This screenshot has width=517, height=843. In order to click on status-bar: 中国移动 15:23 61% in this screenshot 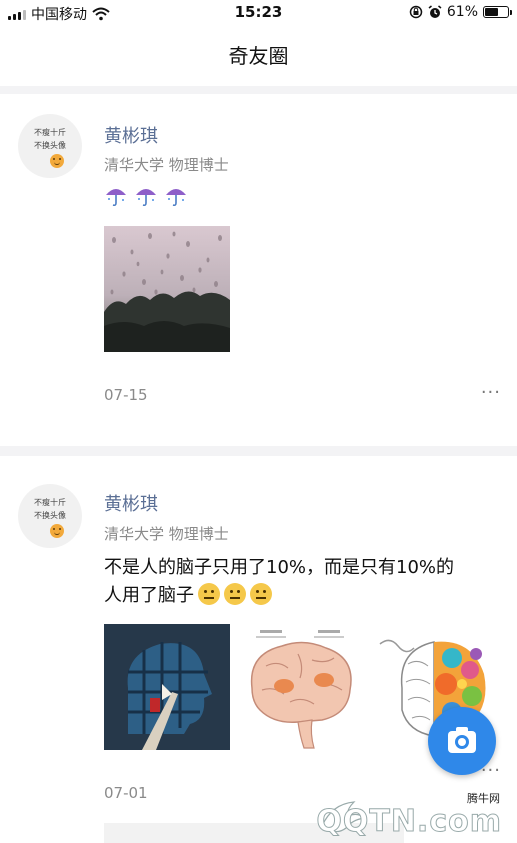, I will do `click(258, 13)`.